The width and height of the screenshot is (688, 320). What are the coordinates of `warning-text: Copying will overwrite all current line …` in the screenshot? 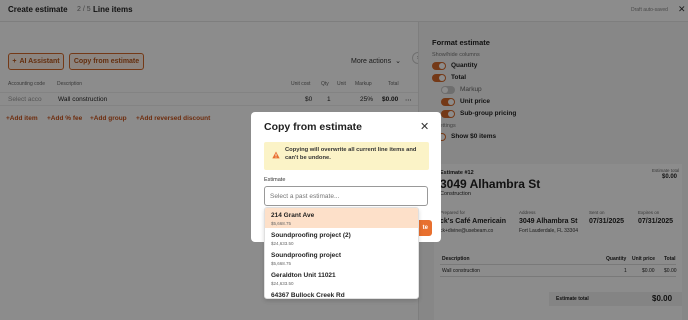 It's located at (351, 154).